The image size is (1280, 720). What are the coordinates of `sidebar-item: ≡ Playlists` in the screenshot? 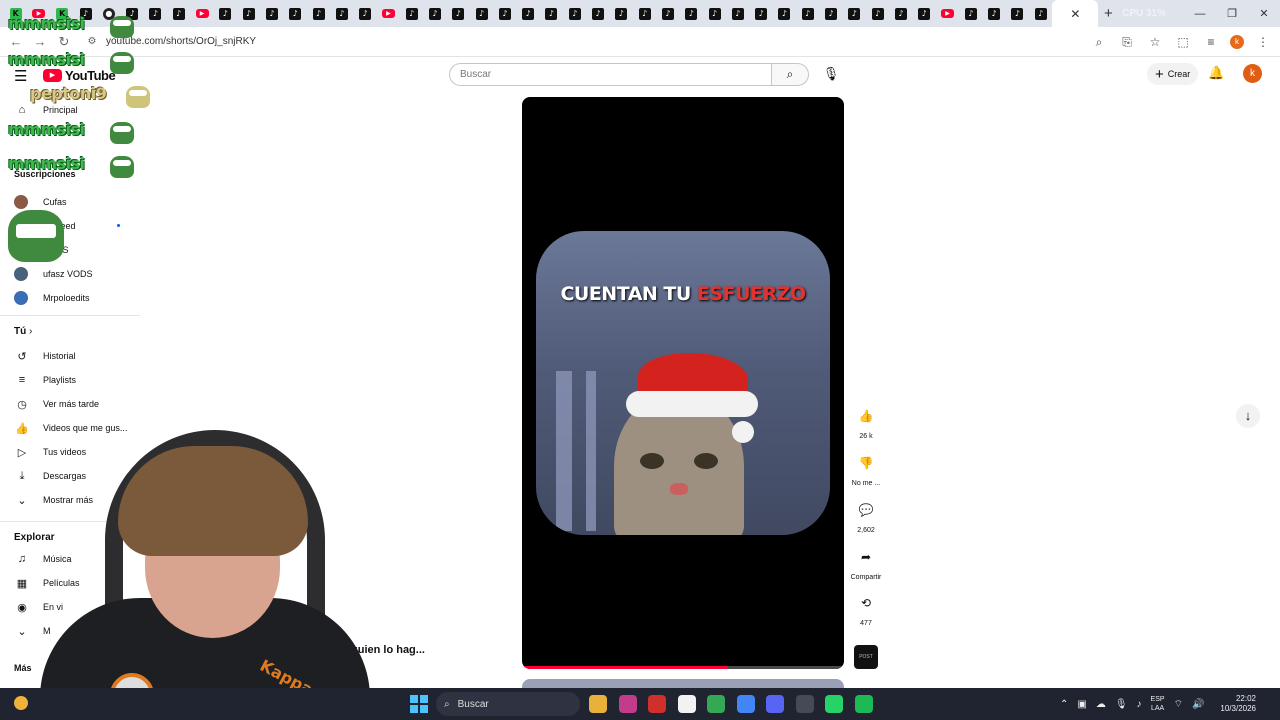 It's located at (45, 380).